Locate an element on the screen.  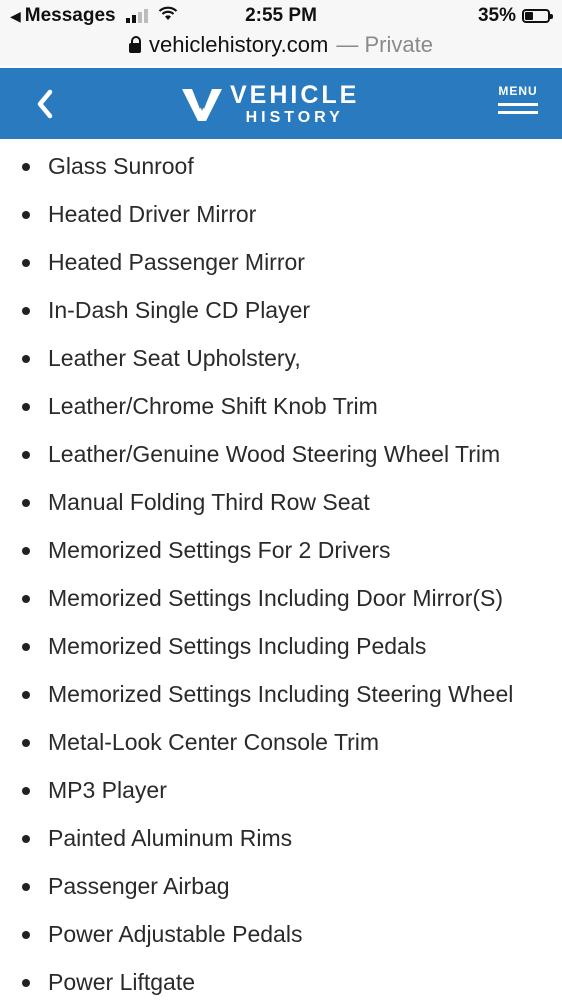
feature-item: In-Dash Single CD Player is located at coordinates (281, 310).